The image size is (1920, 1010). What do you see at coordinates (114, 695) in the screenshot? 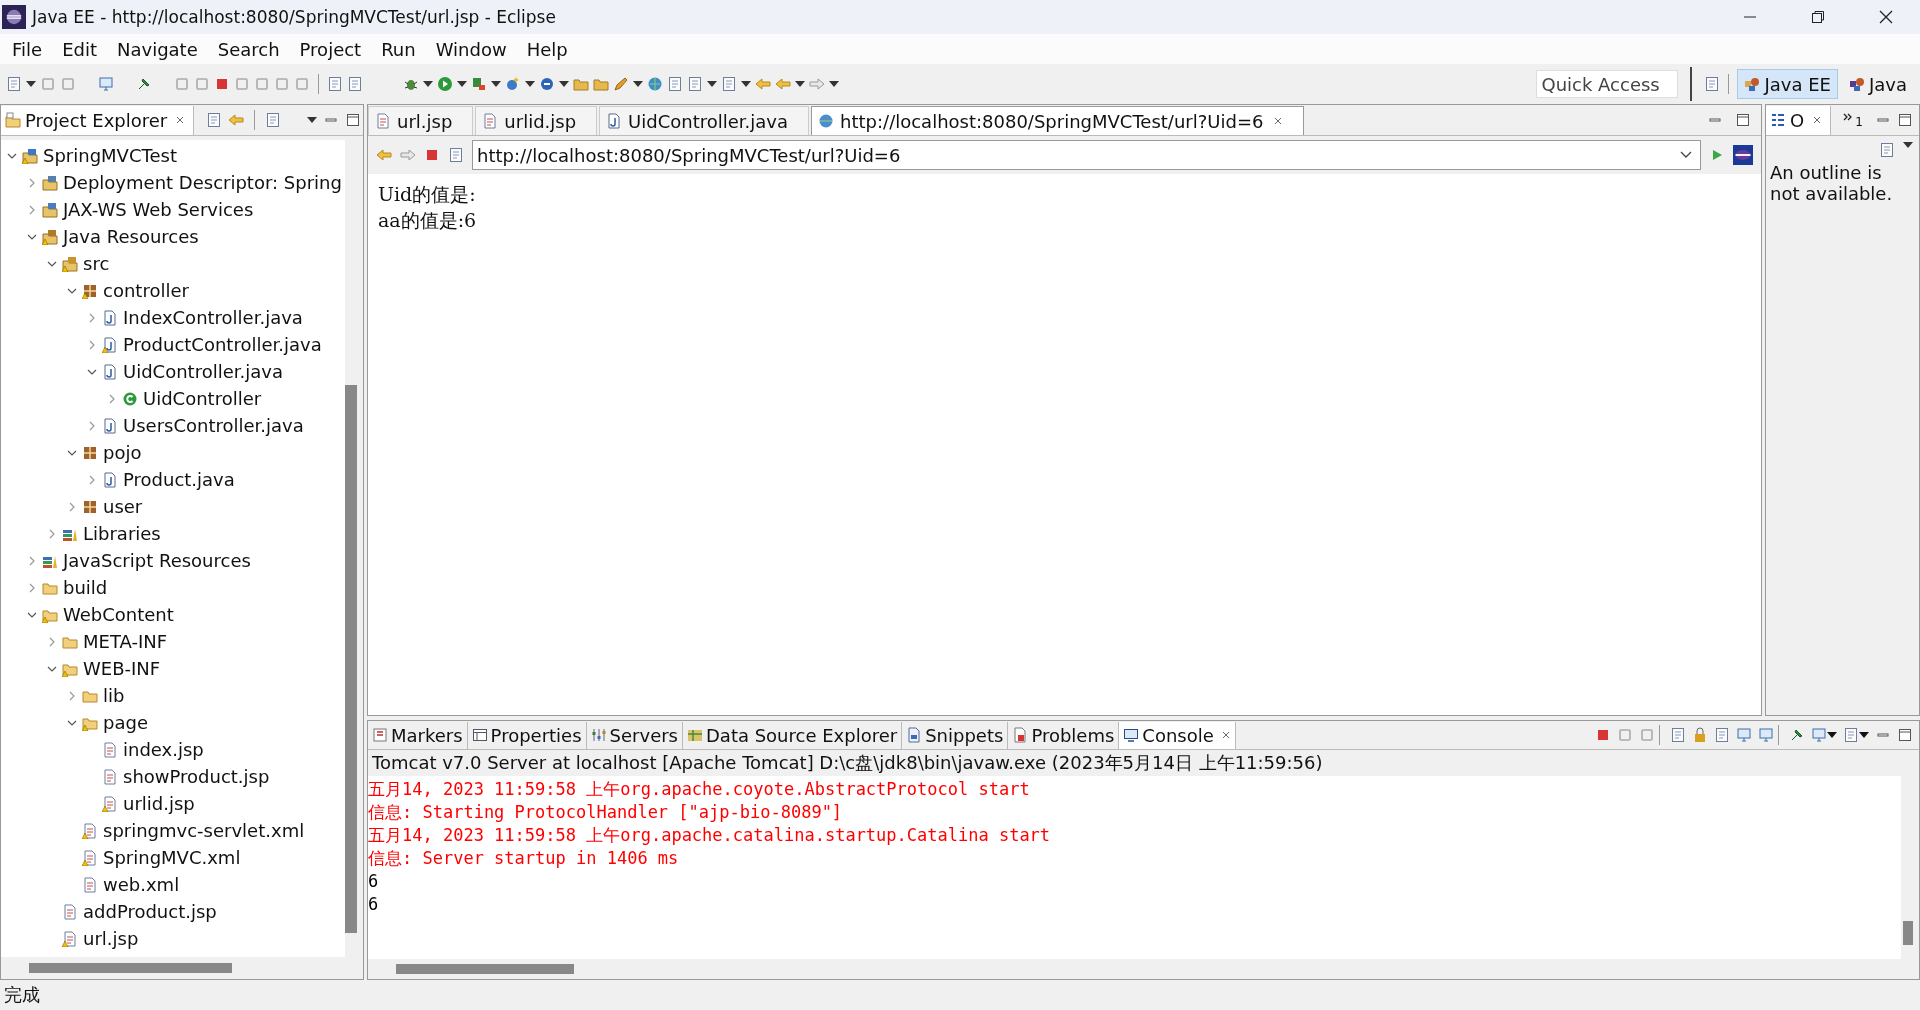
I see `tree-item: lib` at bounding box center [114, 695].